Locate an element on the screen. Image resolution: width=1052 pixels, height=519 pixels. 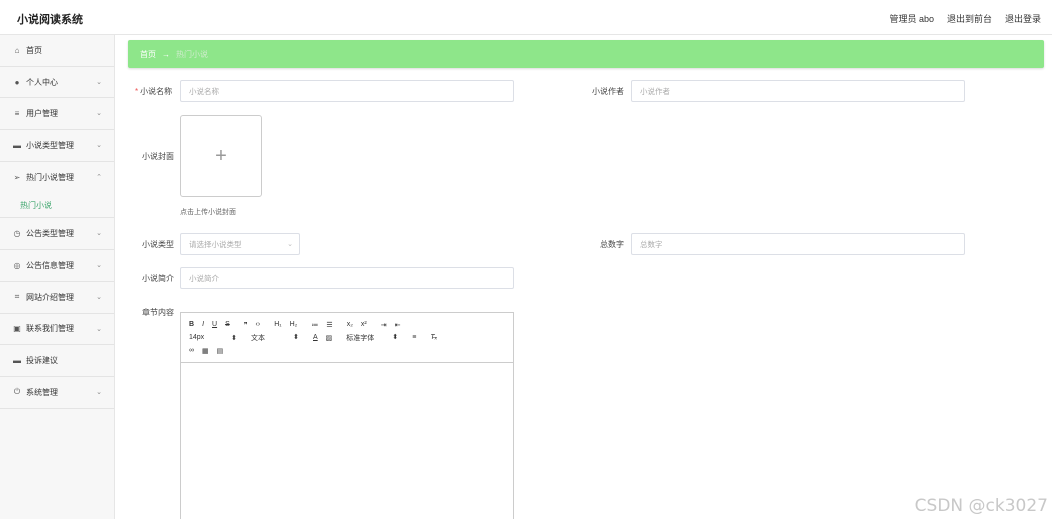
sidebar-item-label: 小说类型管理 is located at coordinates (50, 145).